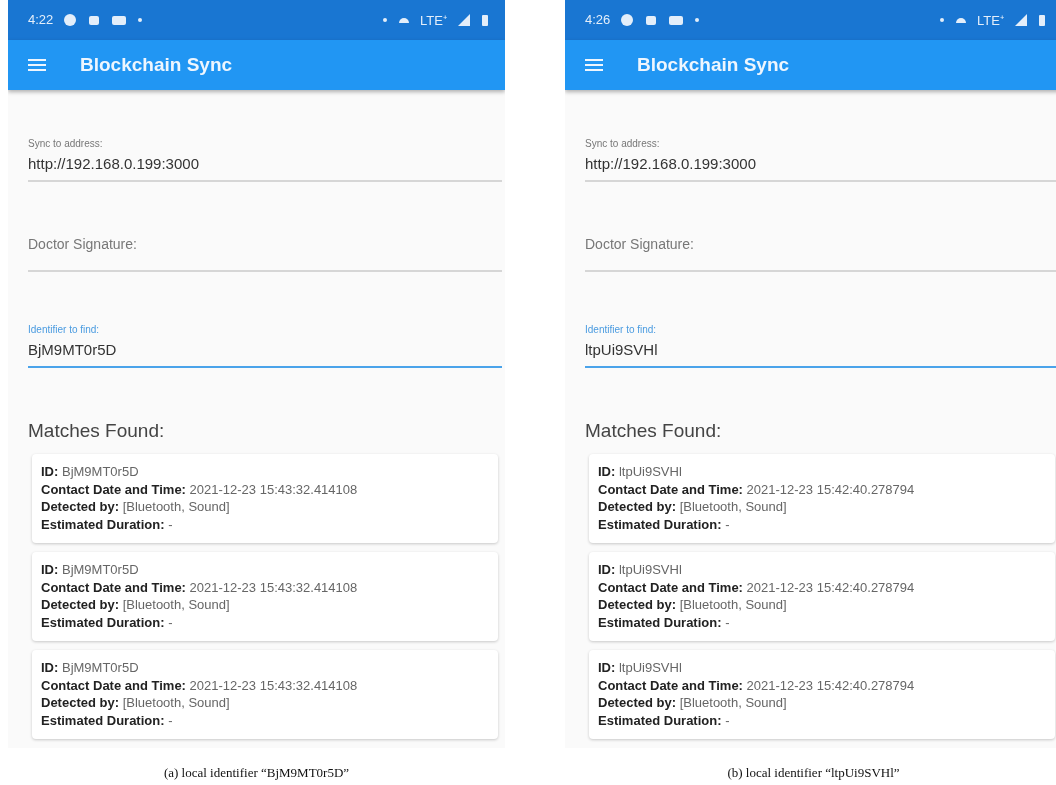 The height and width of the screenshot is (785, 1056). Describe the element at coordinates (813, 773) in the screenshot. I see `figure-caption: (b) local identifier “ltpUi9SVHl”` at that location.